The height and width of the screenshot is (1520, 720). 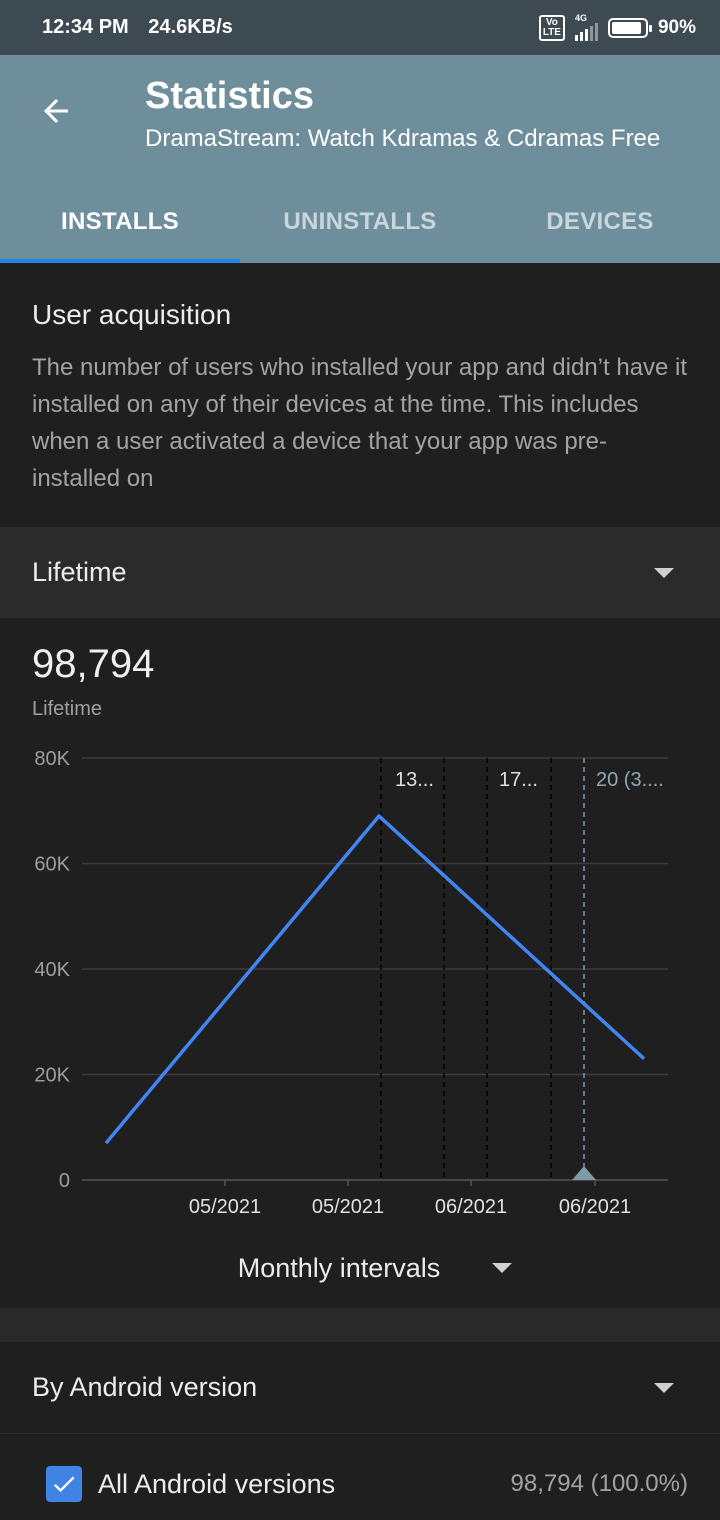 What do you see at coordinates (360, 1325) in the screenshot?
I see `section-divider` at bounding box center [360, 1325].